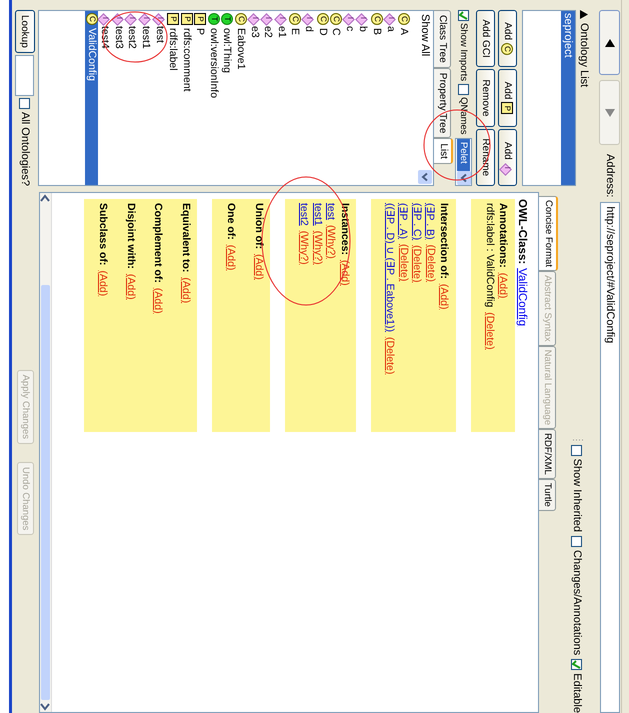 This screenshot has width=629, height=713. Describe the element at coordinates (119, 98) in the screenshot. I see `list-item: I test3` at that location.